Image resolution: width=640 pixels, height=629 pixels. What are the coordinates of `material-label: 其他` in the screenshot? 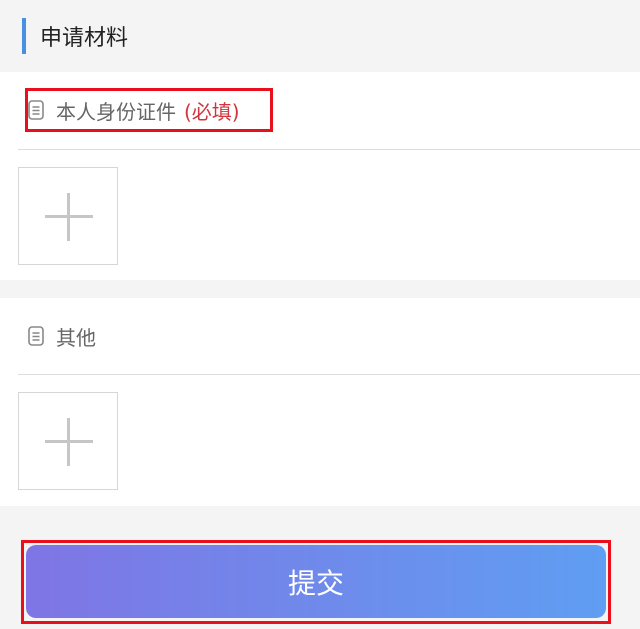 It's located at (76, 337).